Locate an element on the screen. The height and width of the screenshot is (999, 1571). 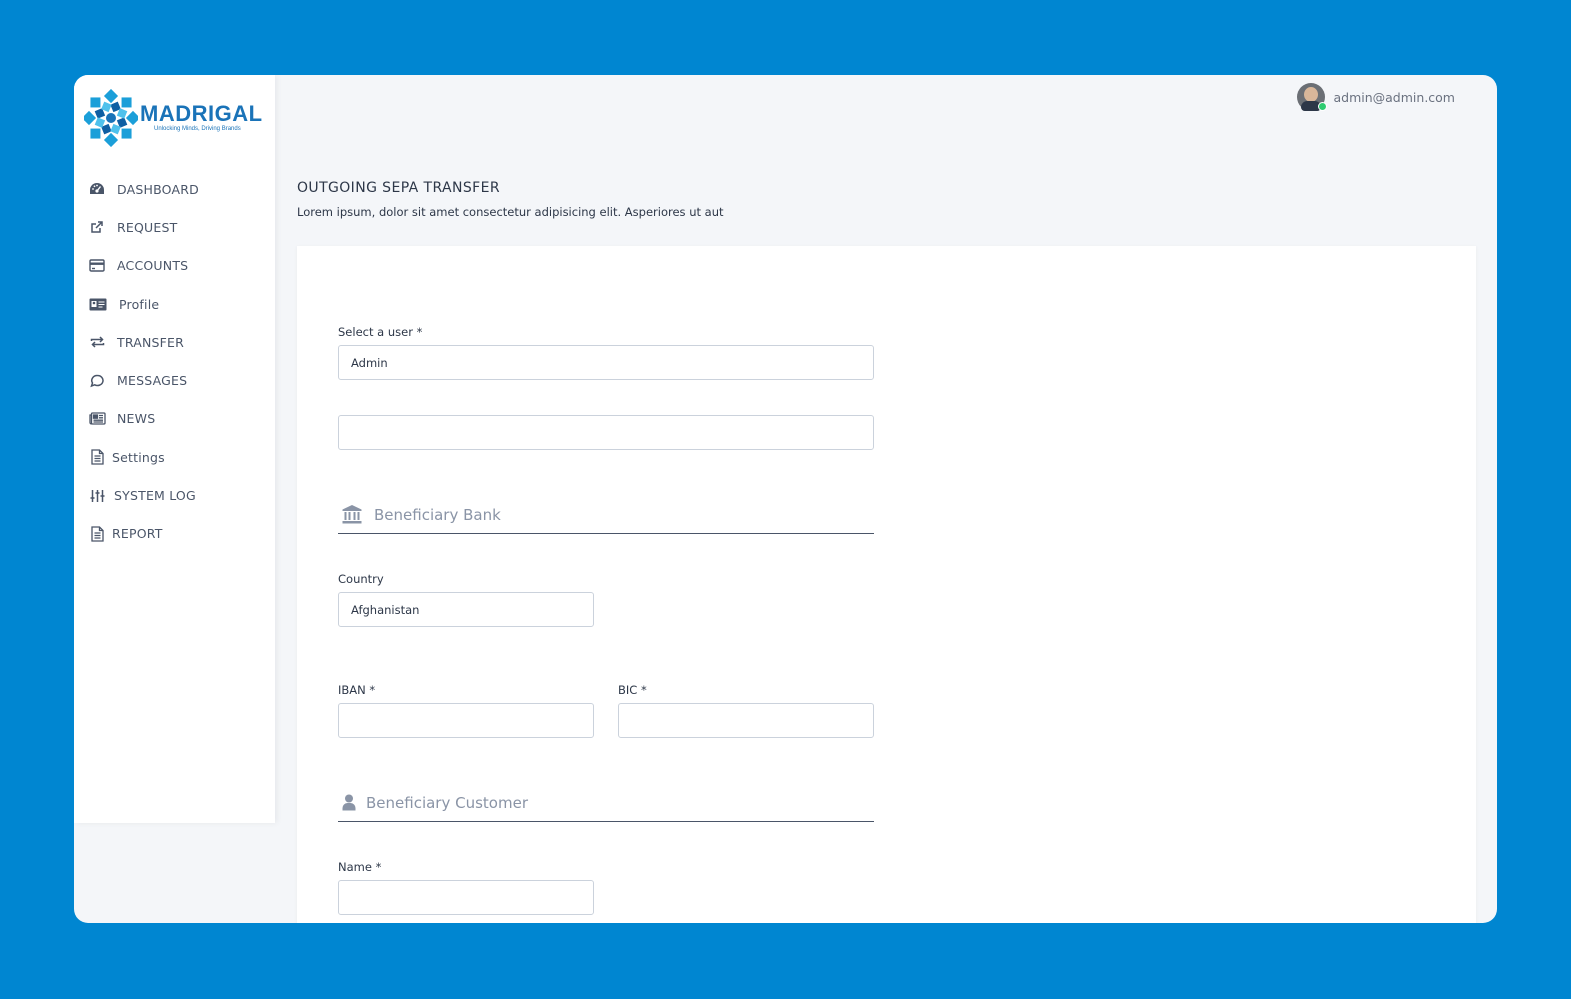
user-menu: admin@admin.com is located at coordinates (1376, 97).